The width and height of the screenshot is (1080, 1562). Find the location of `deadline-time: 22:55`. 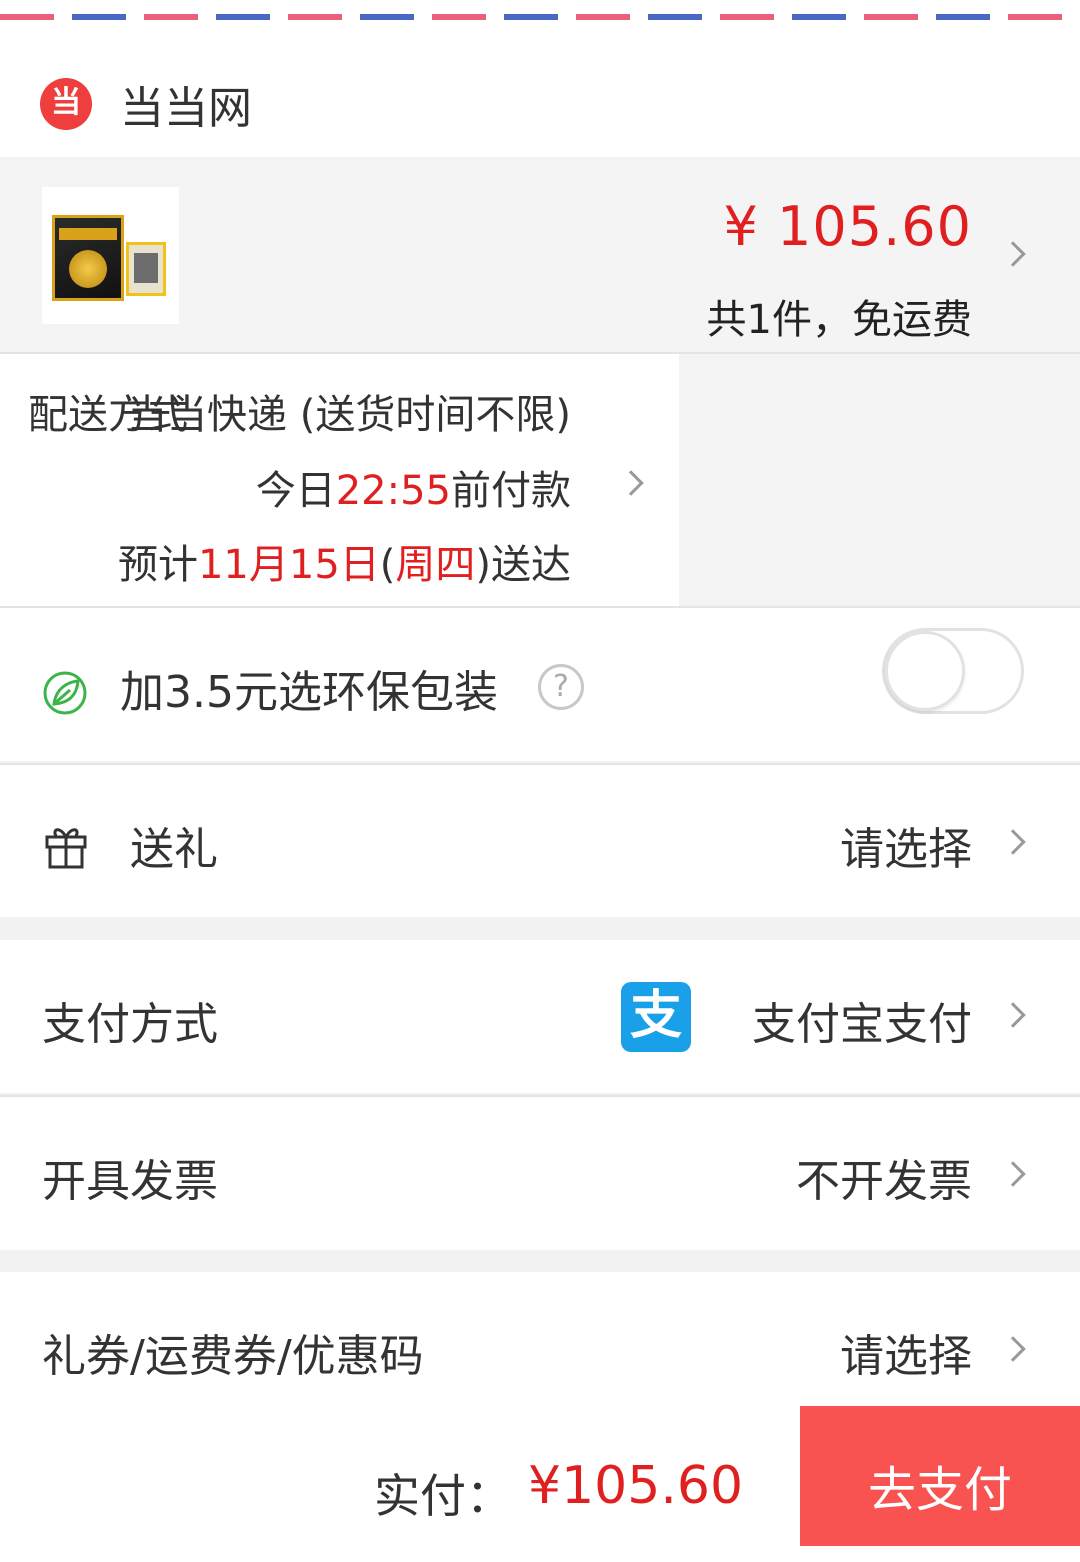

deadline-time: 22:55 is located at coordinates (393, 491).